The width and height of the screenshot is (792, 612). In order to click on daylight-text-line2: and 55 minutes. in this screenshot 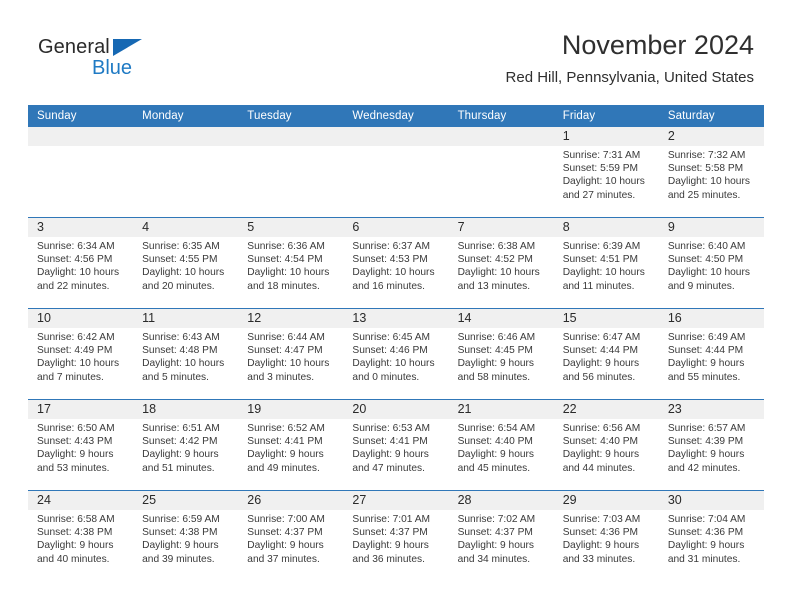, I will do `click(704, 377)`.